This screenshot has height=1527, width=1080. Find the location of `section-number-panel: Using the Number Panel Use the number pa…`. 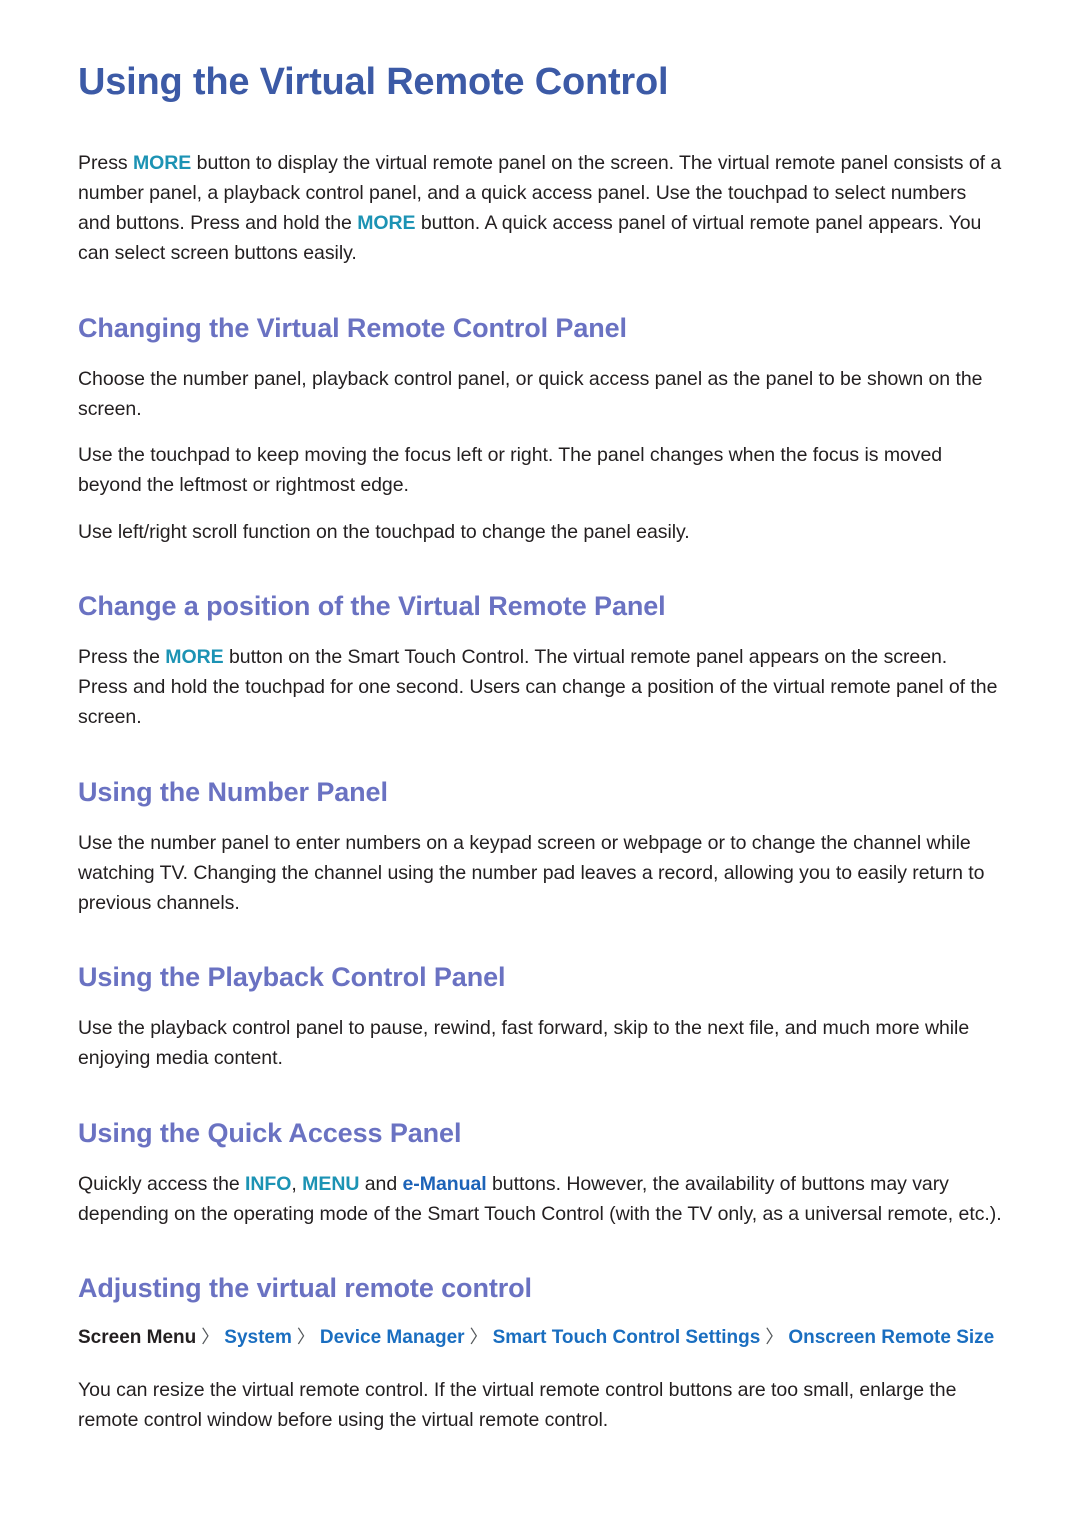

section-number-panel: Using the Number Panel Use the number pa… is located at coordinates (540, 848).